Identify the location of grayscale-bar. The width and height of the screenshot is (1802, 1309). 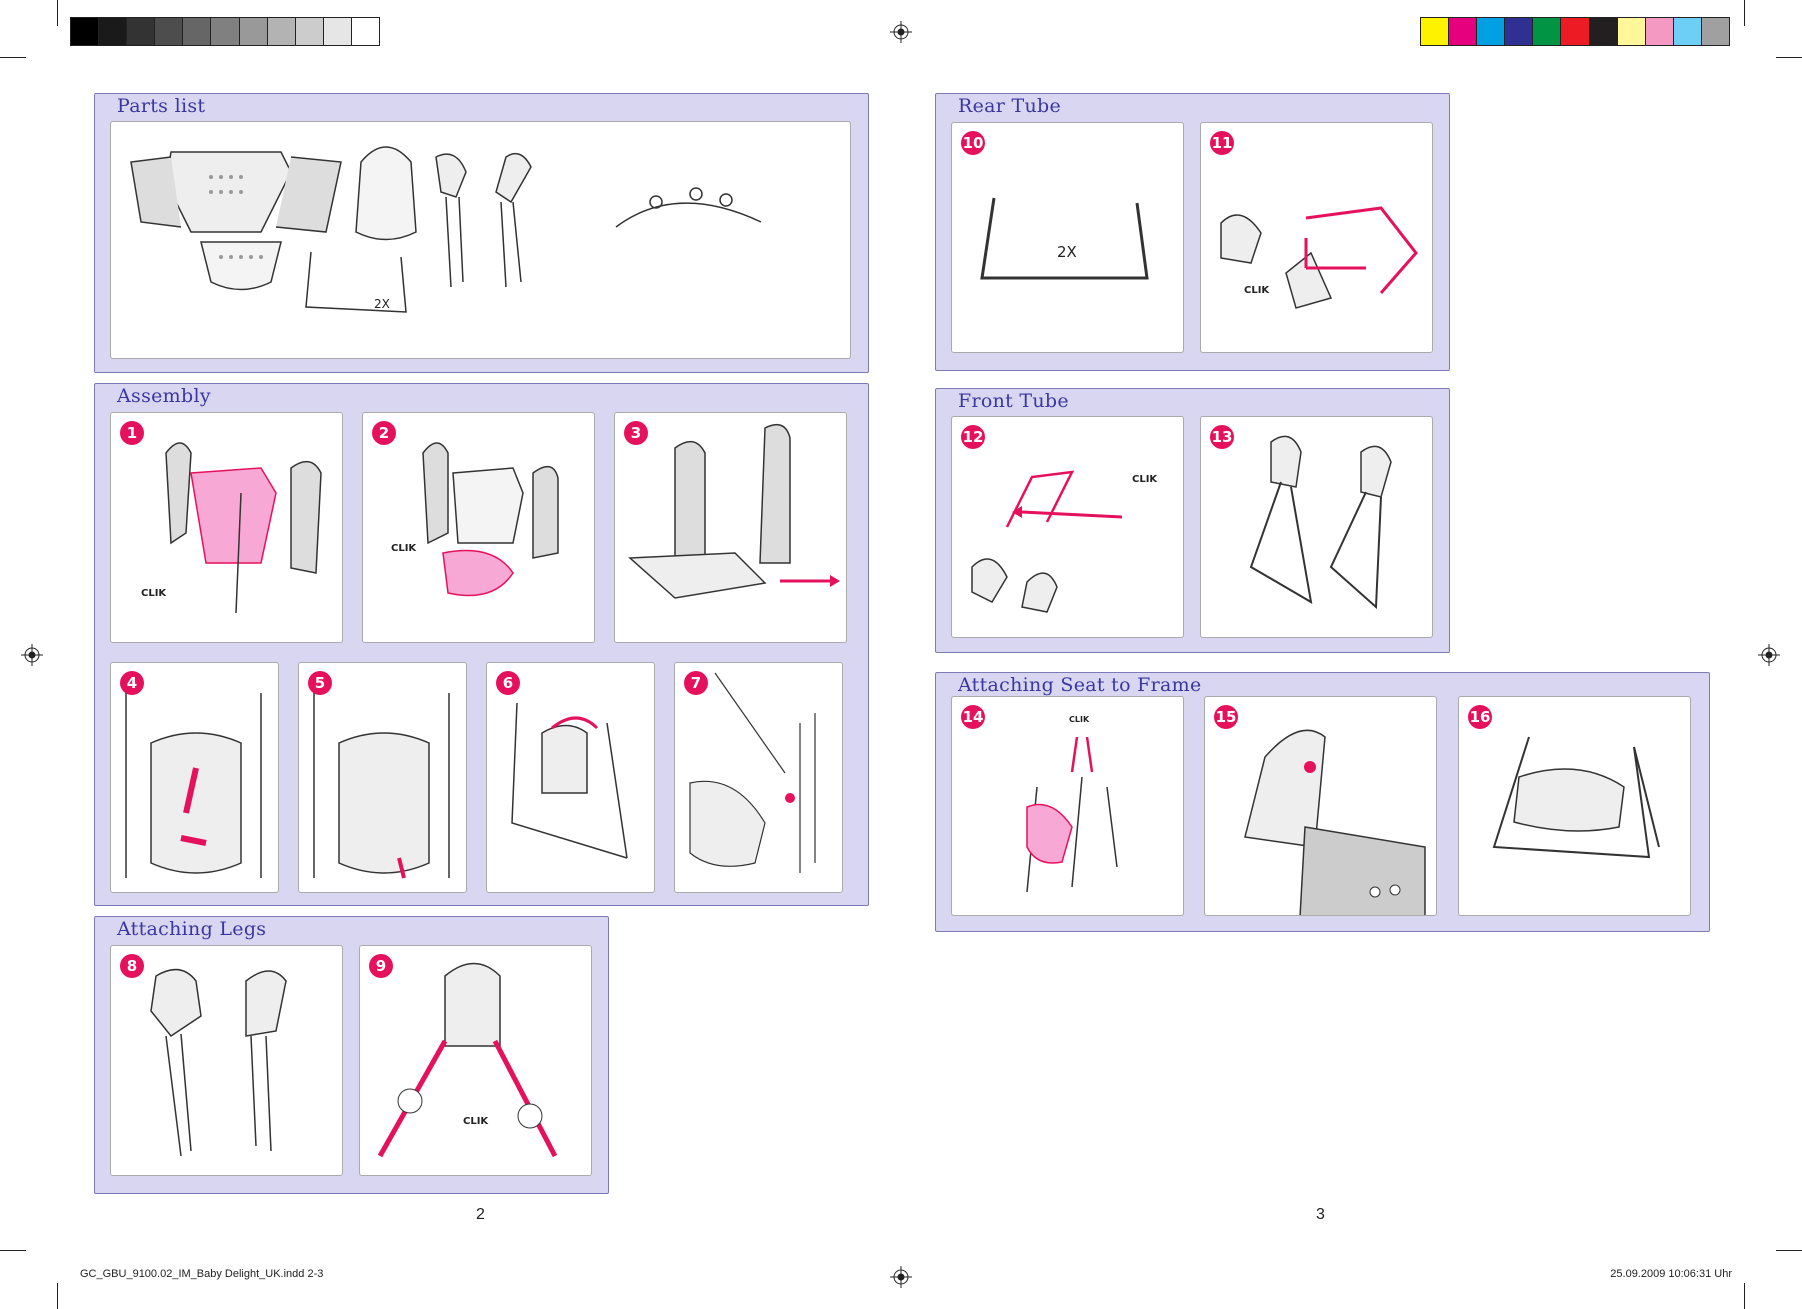
(225, 31).